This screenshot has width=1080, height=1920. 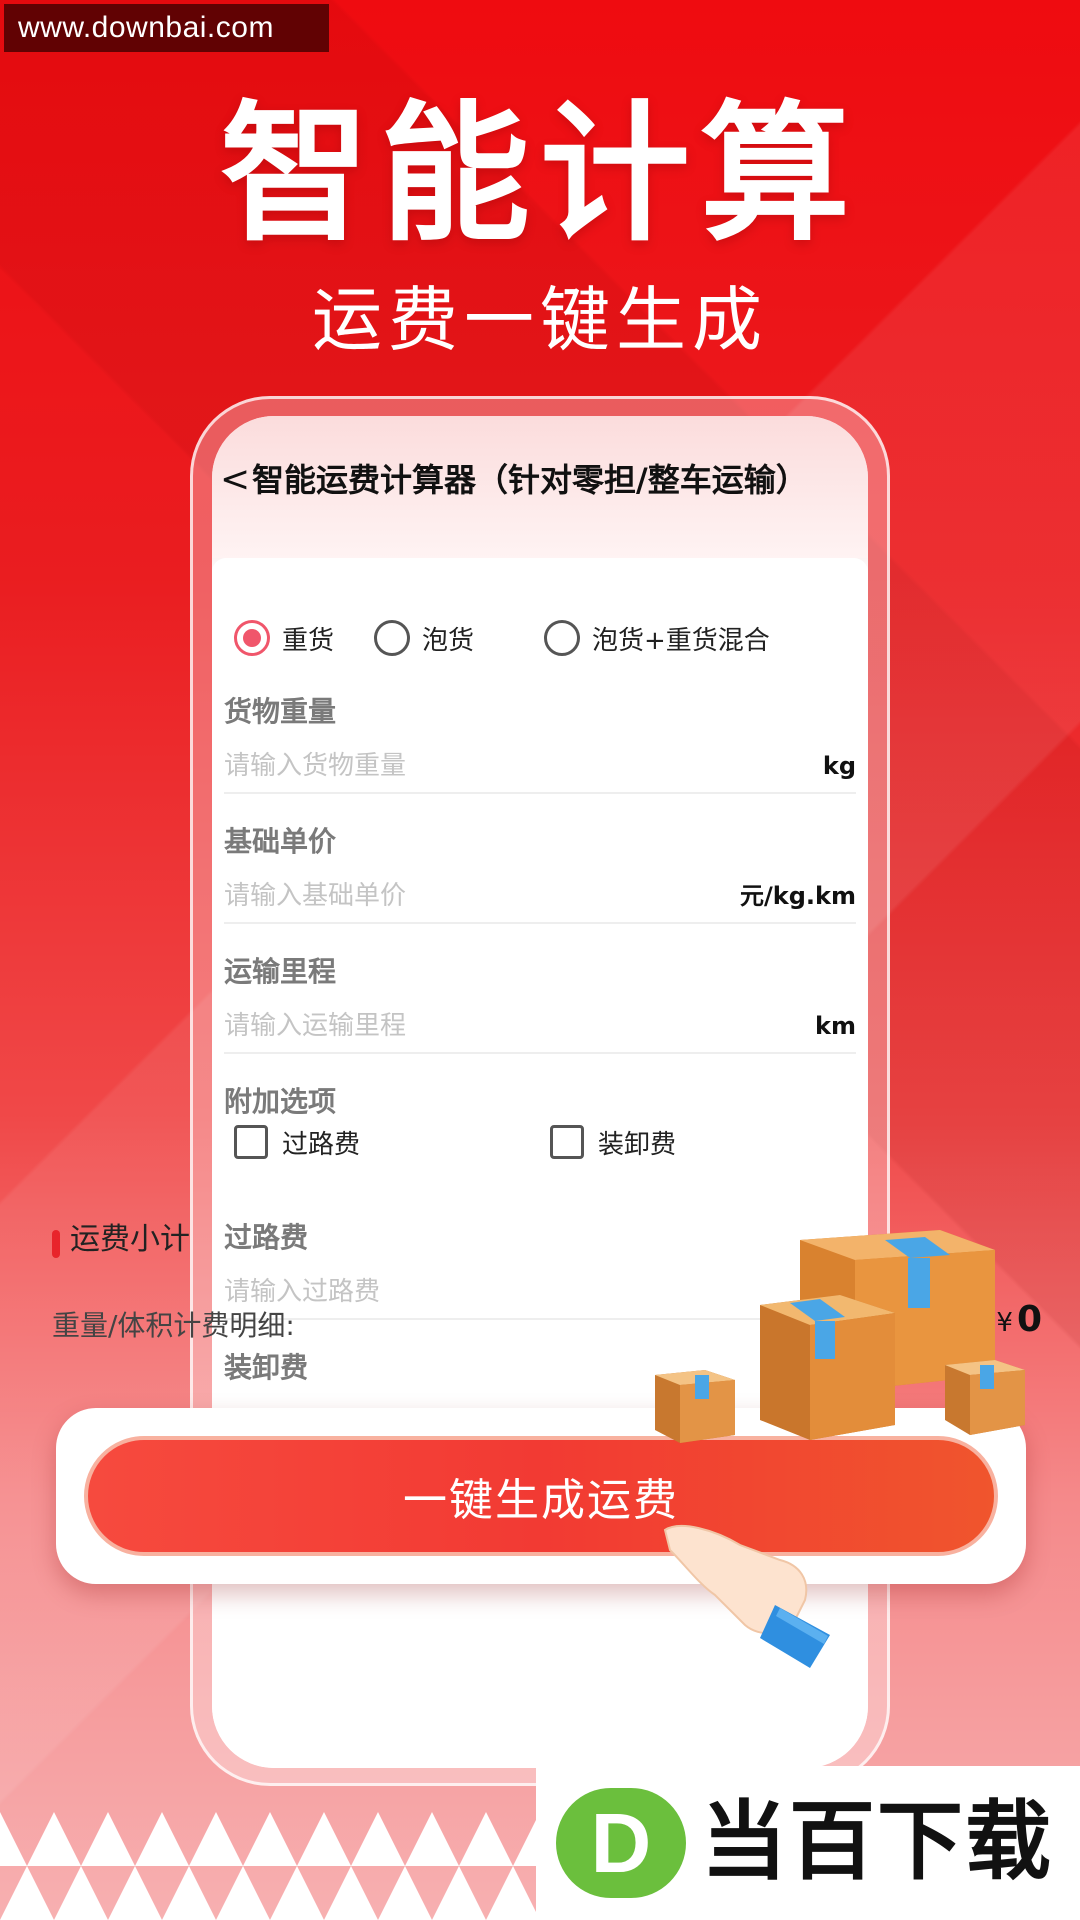 I want to click on radio-label: 重货, so click(x=308, y=640).